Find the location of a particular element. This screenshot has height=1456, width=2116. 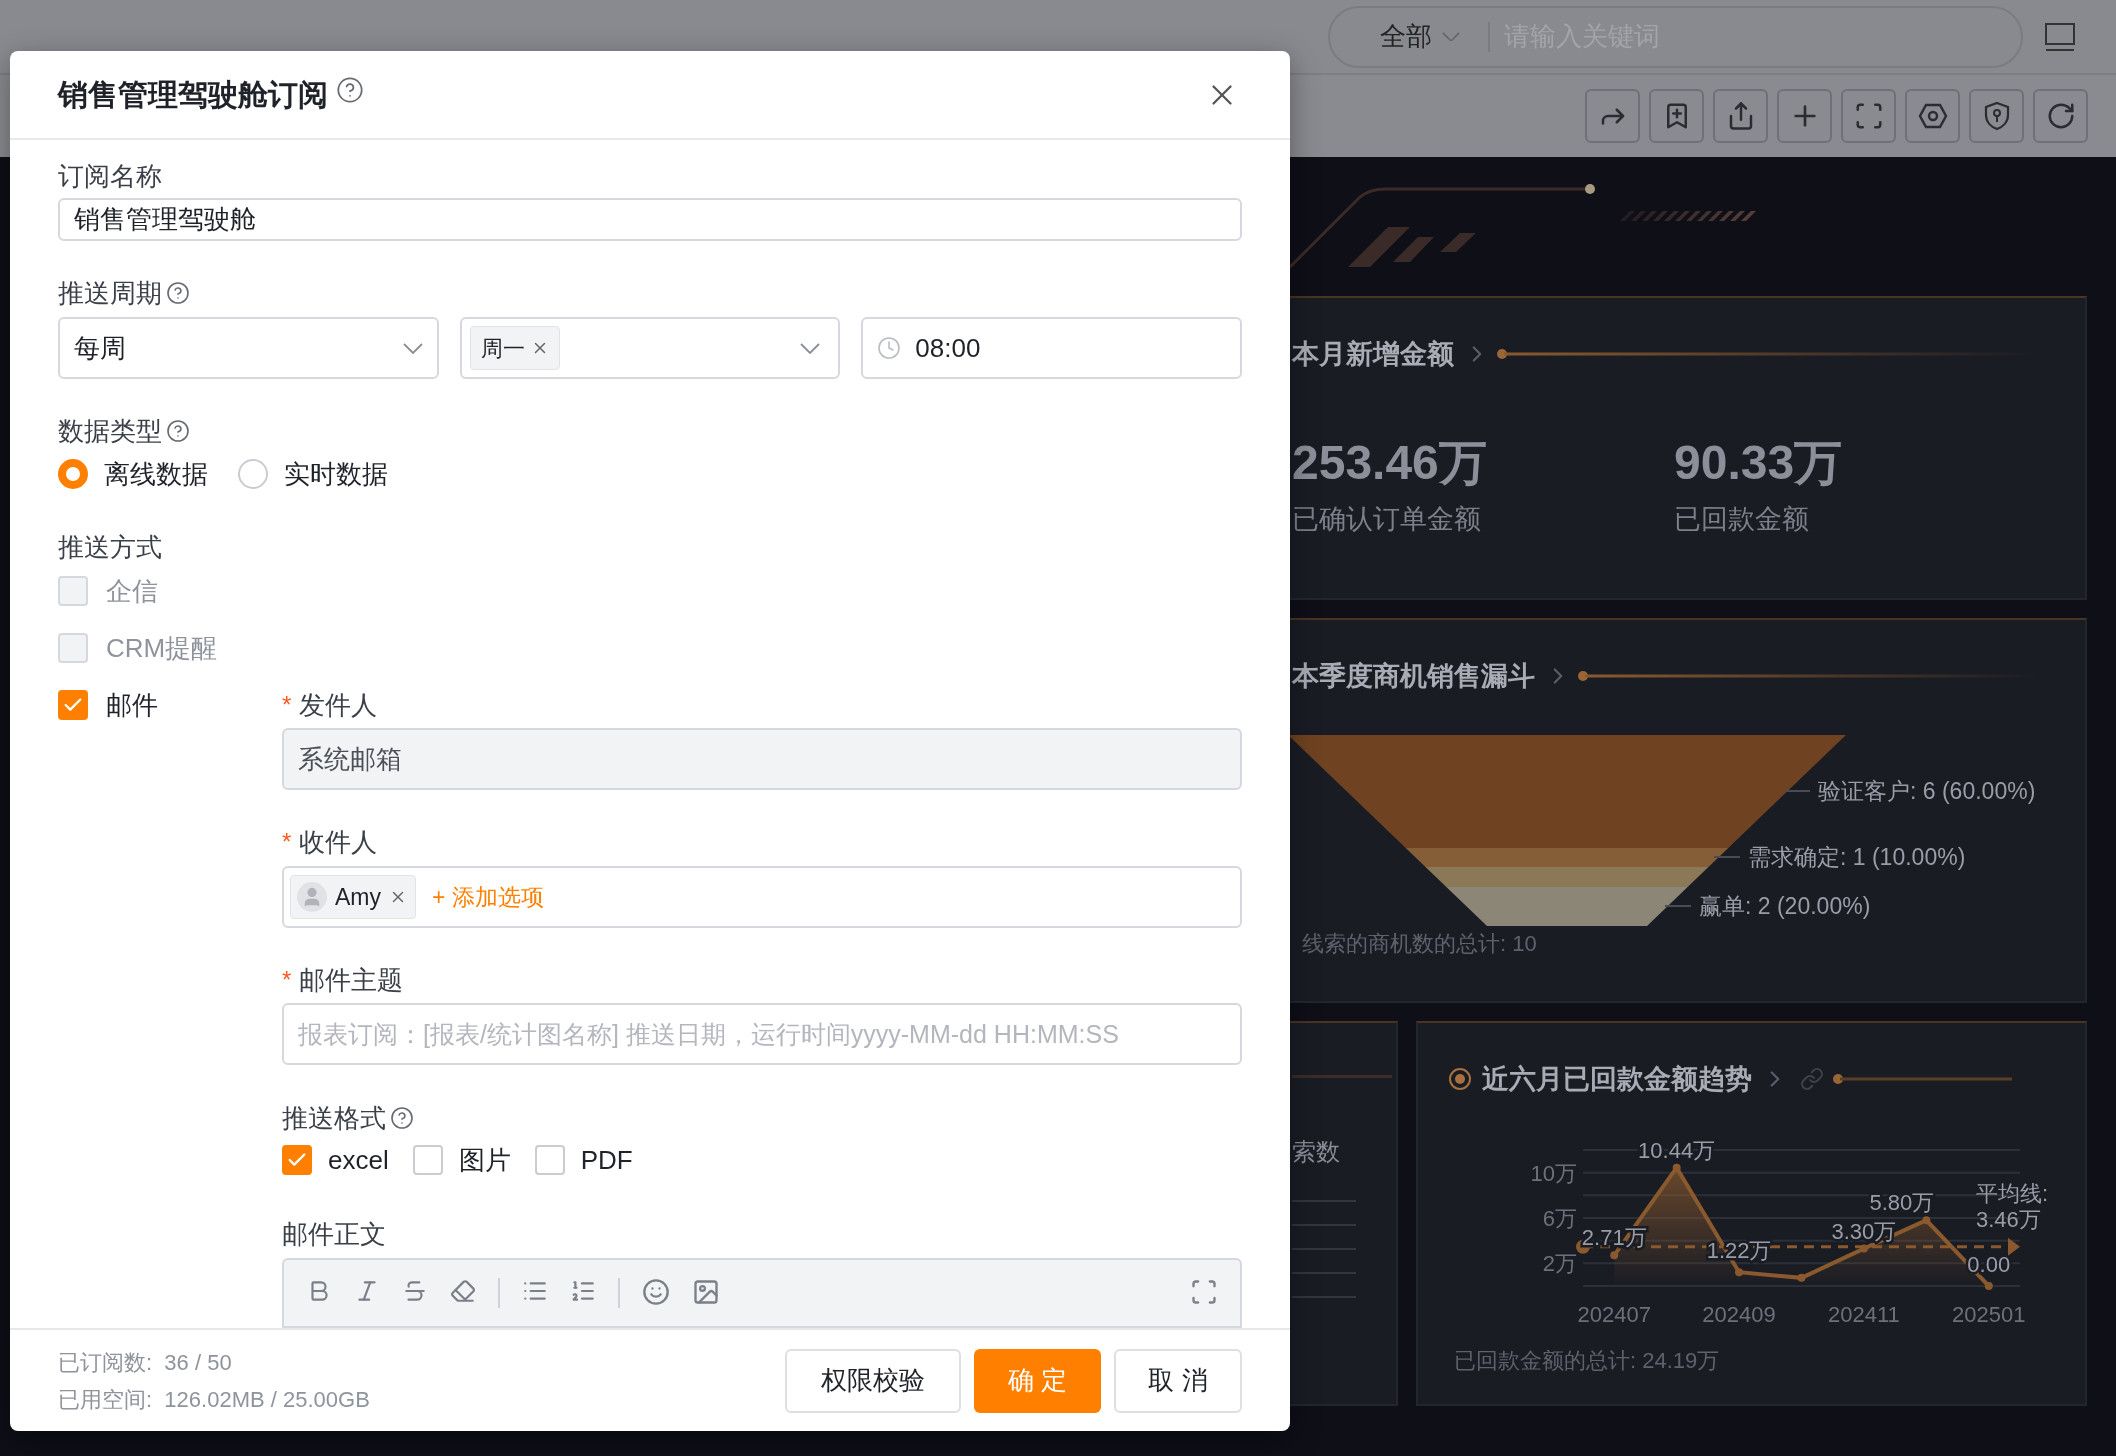

axis-label: 2万 is located at coordinates (1559, 1263).